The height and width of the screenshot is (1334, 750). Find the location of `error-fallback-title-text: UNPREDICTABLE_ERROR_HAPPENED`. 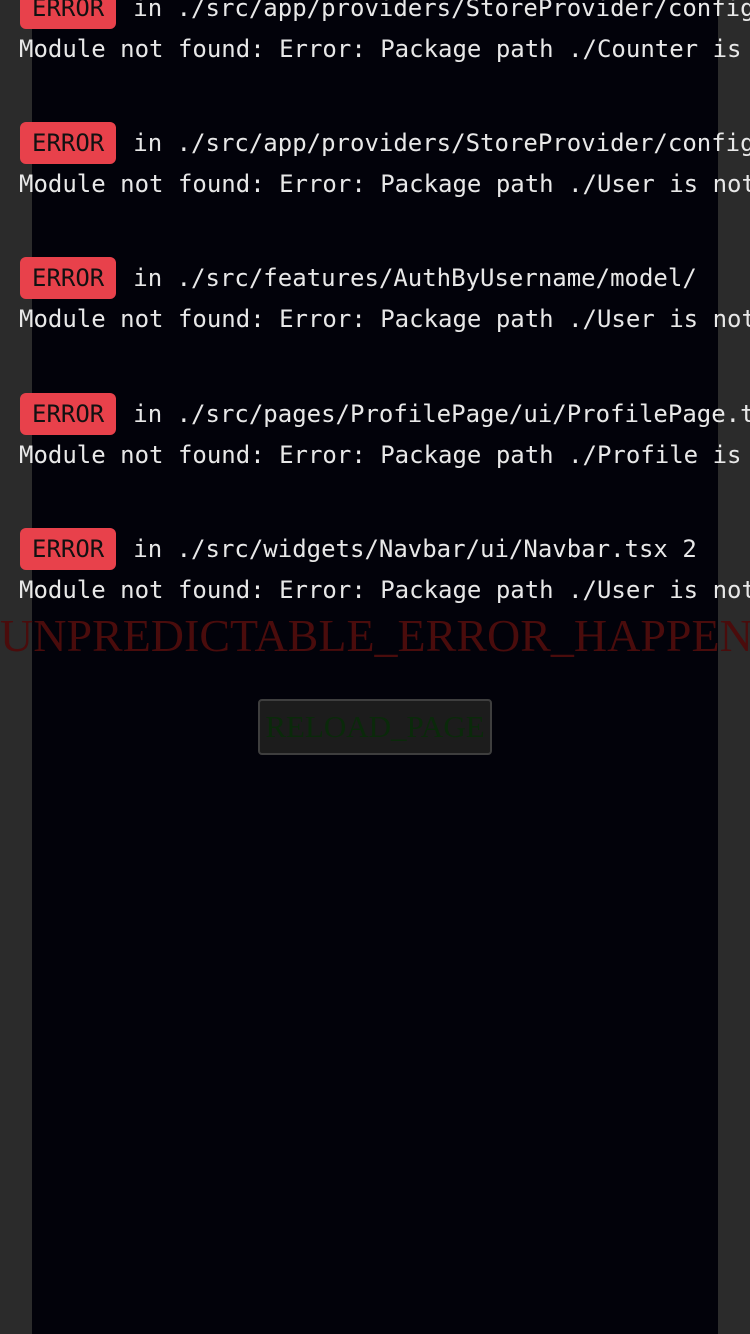

error-fallback-title-text: UNPREDICTABLE_ERROR_HAPPENED is located at coordinates (375, 635).